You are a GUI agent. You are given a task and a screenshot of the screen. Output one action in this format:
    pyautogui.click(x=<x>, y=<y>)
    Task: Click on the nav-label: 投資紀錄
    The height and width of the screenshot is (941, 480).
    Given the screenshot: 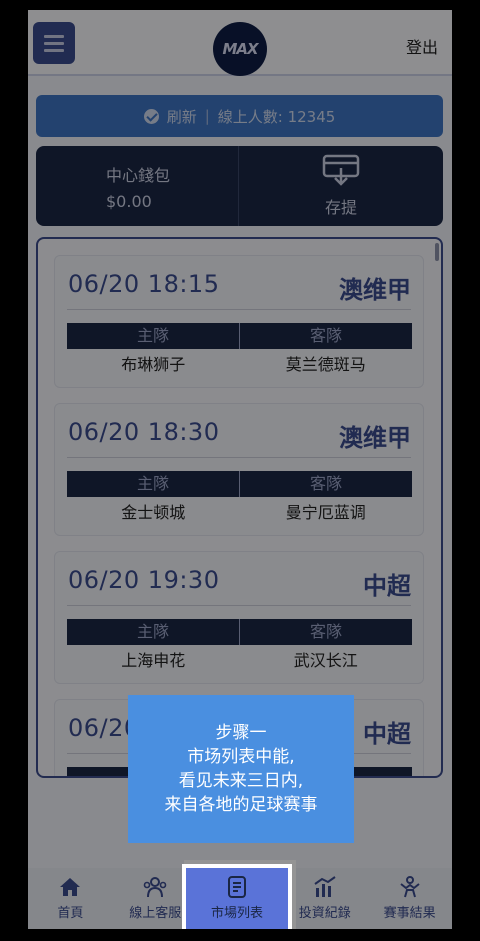 What is the action you would take?
    pyautogui.click(x=324, y=913)
    